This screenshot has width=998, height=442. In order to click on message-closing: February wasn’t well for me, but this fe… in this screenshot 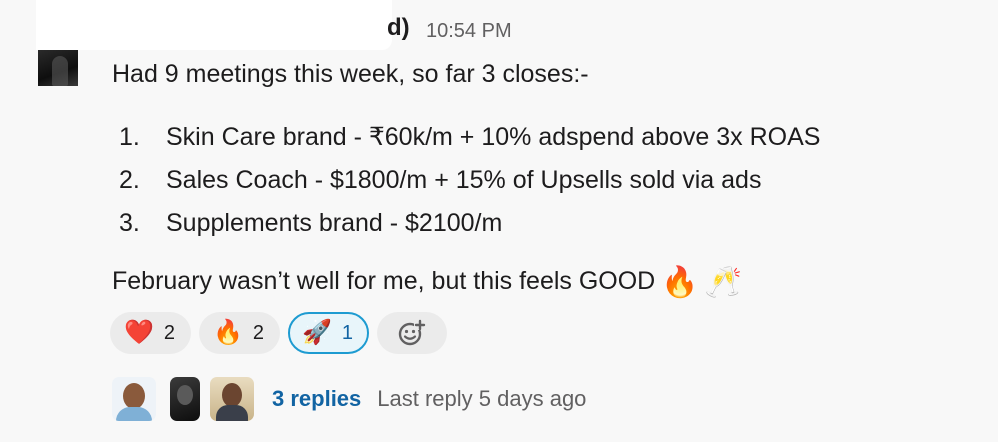, I will do `click(427, 282)`.